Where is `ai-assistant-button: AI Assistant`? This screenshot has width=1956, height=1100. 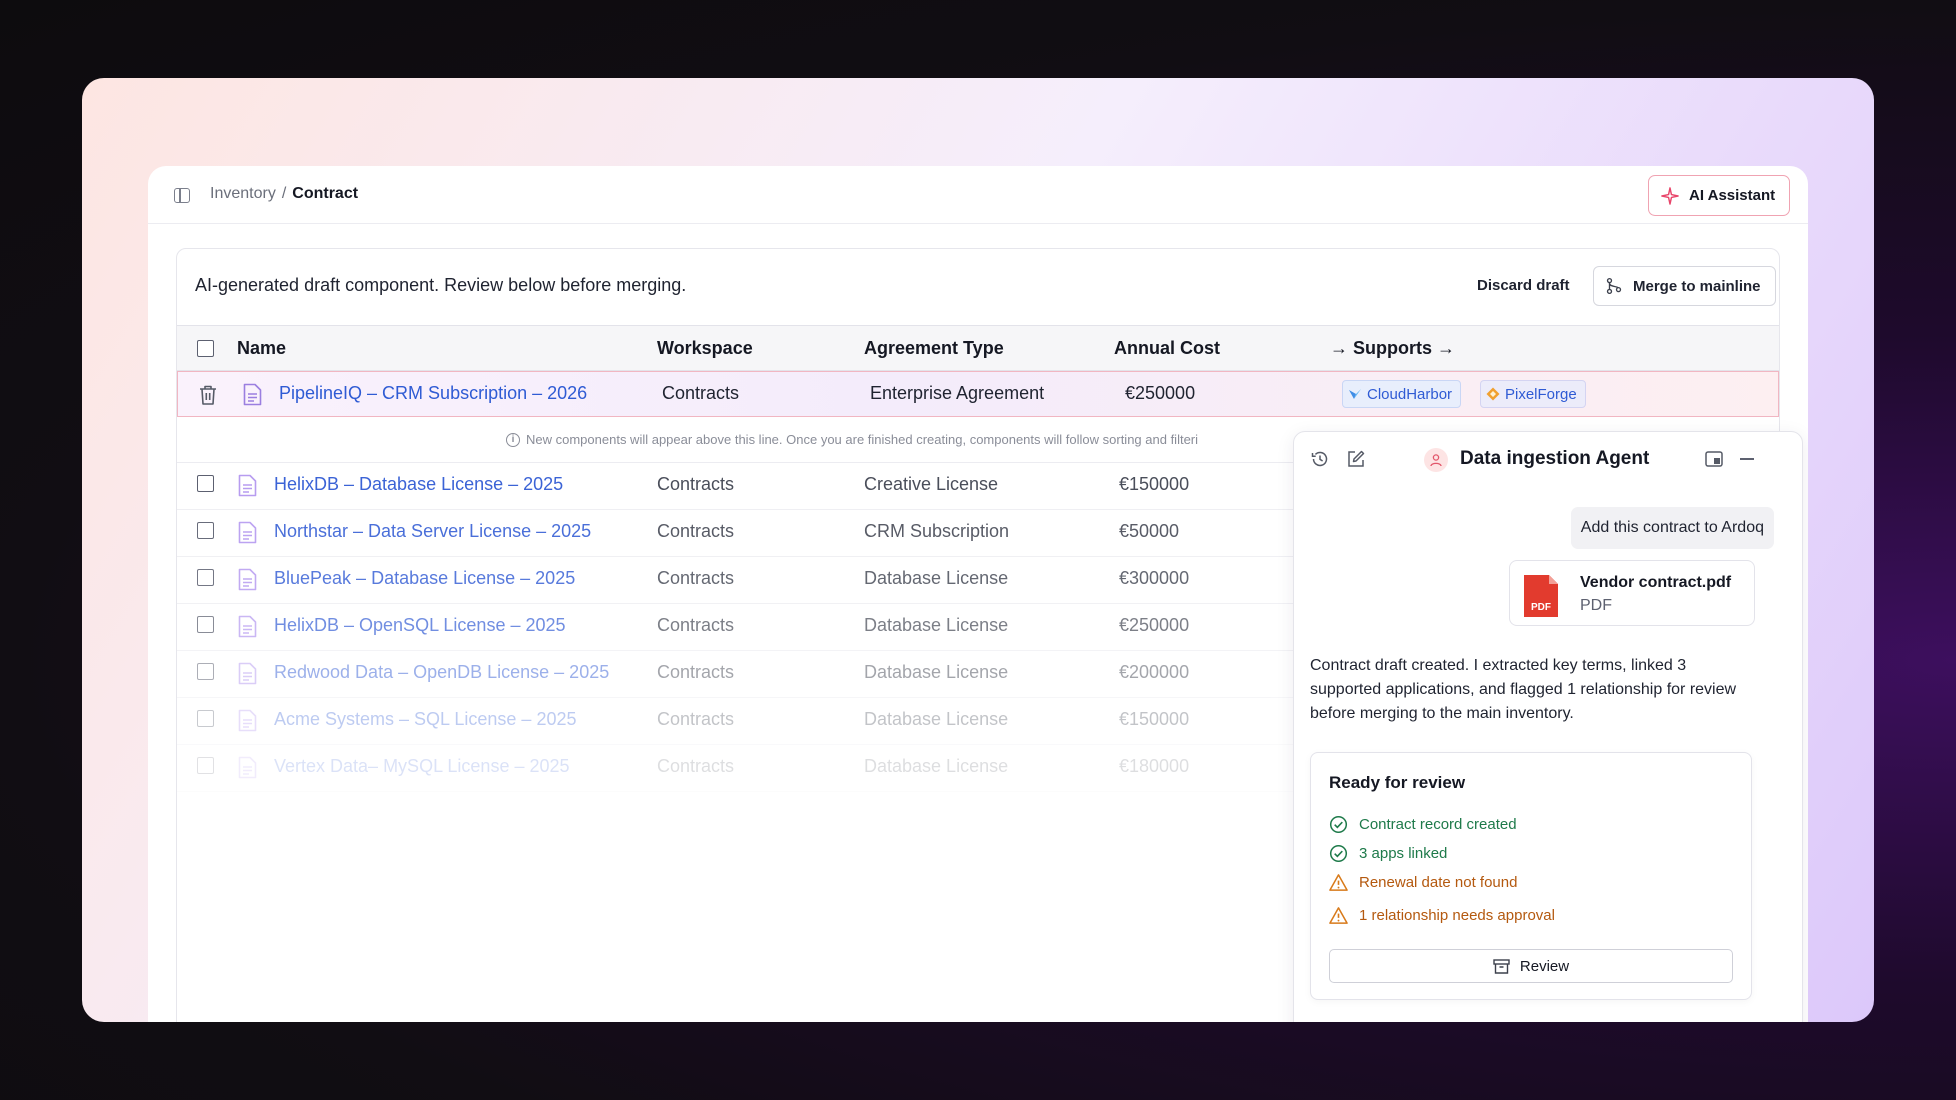
ai-assistant-button: AI Assistant is located at coordinates (1719, 195).